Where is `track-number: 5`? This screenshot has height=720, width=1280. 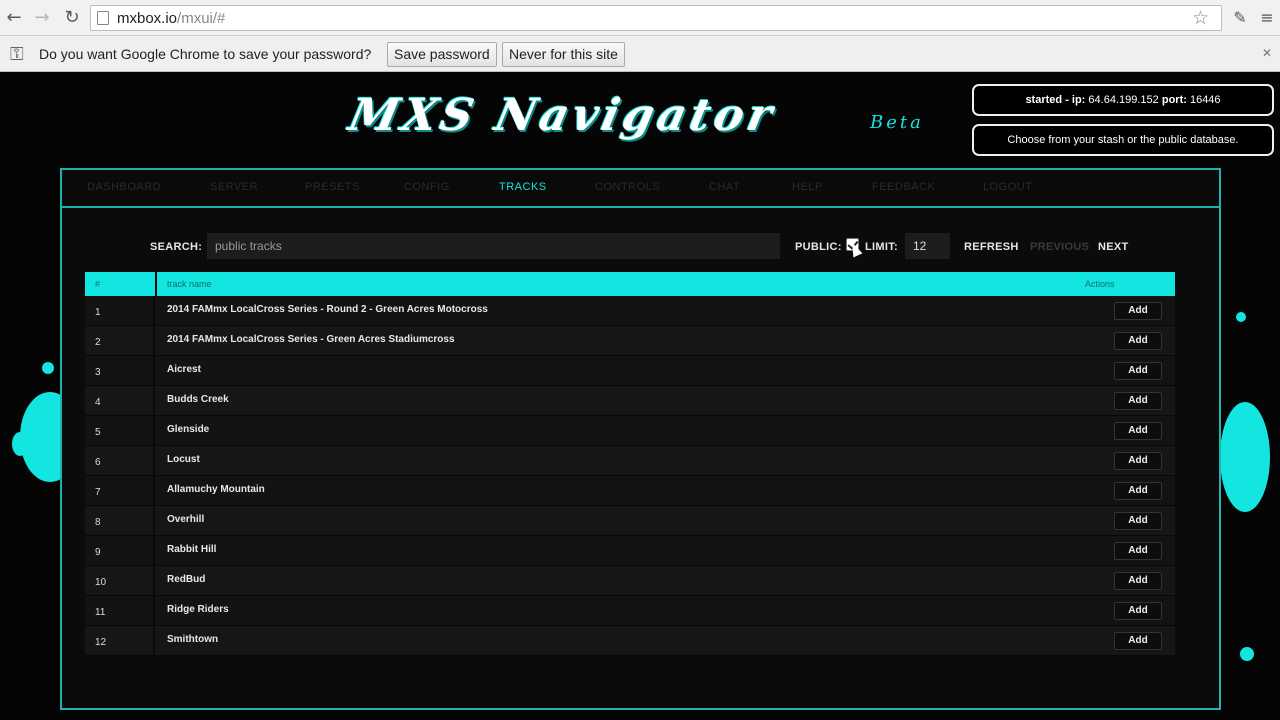 track-number: 5 is located at coordinates (120, 431).